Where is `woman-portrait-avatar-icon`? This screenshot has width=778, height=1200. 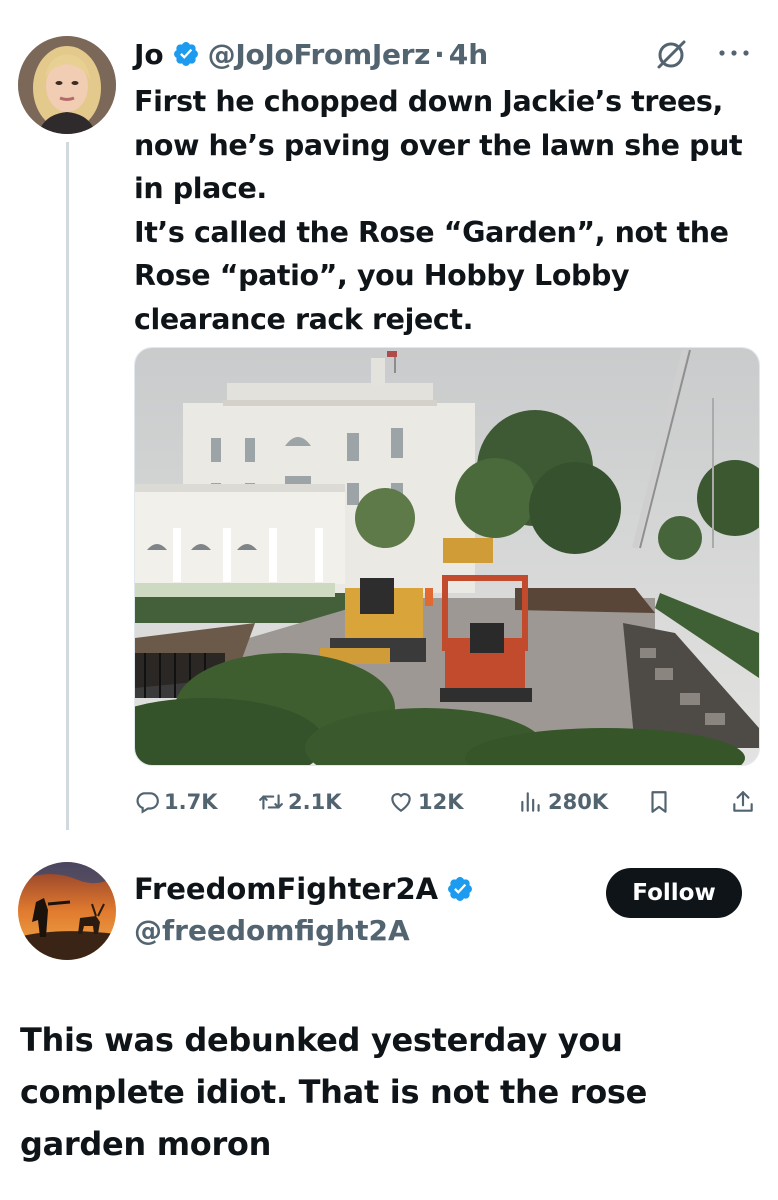
woman-portrait-avatar-icon is located at coordinates (67, 85).